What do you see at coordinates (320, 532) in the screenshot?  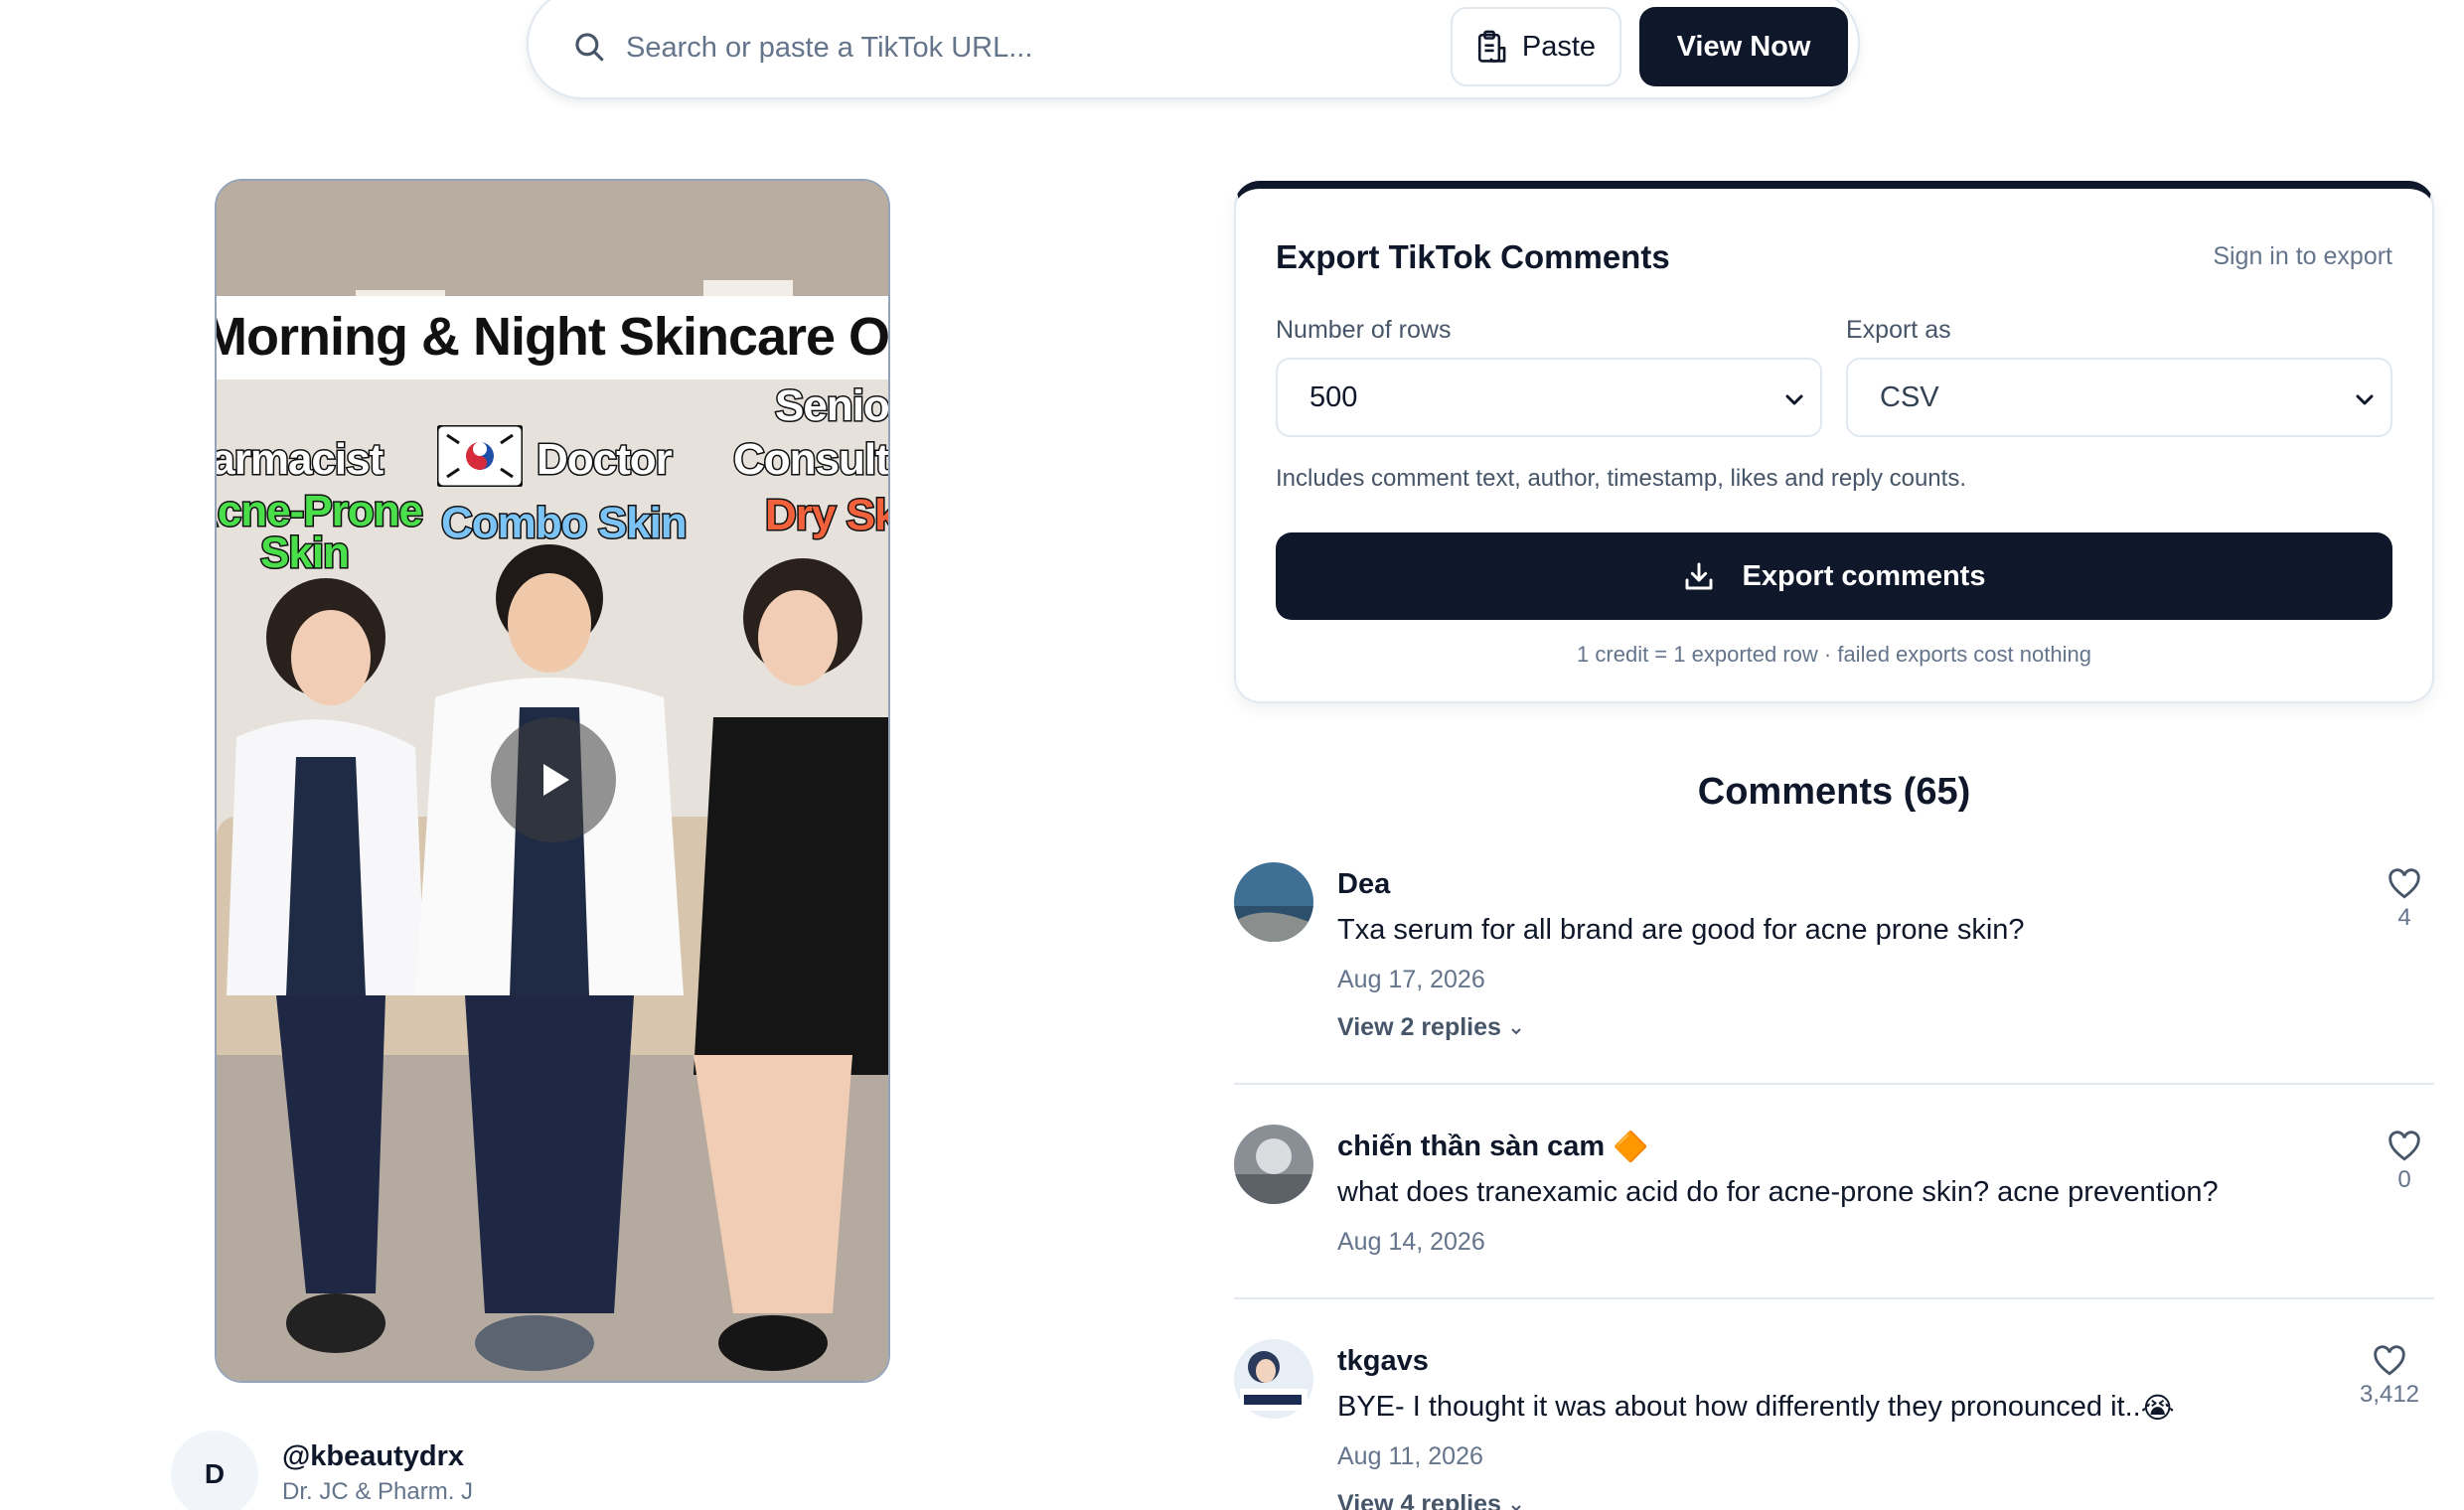 I see `caption-left-skin: Acne-Prone Skin` at bounding box center [320, 532].